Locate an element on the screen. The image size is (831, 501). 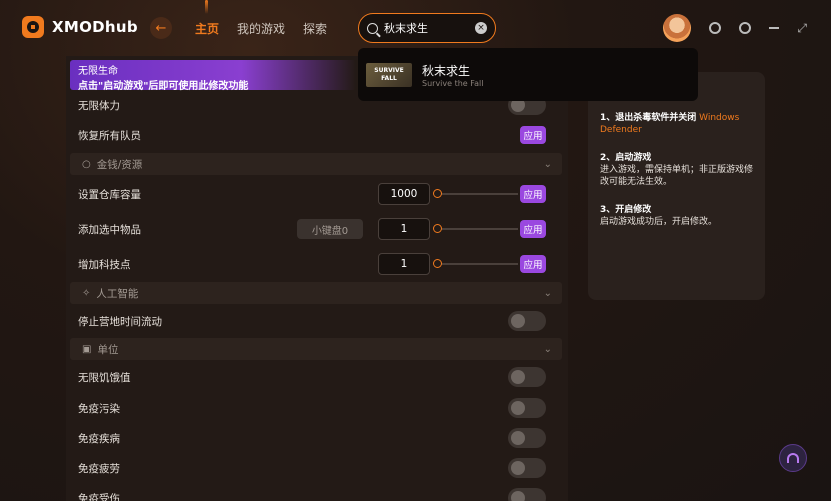
launch-notice-banner: 无限生命 点击"启动游戏"后即可使用此修改功能 is located at coordinates (213, 76).